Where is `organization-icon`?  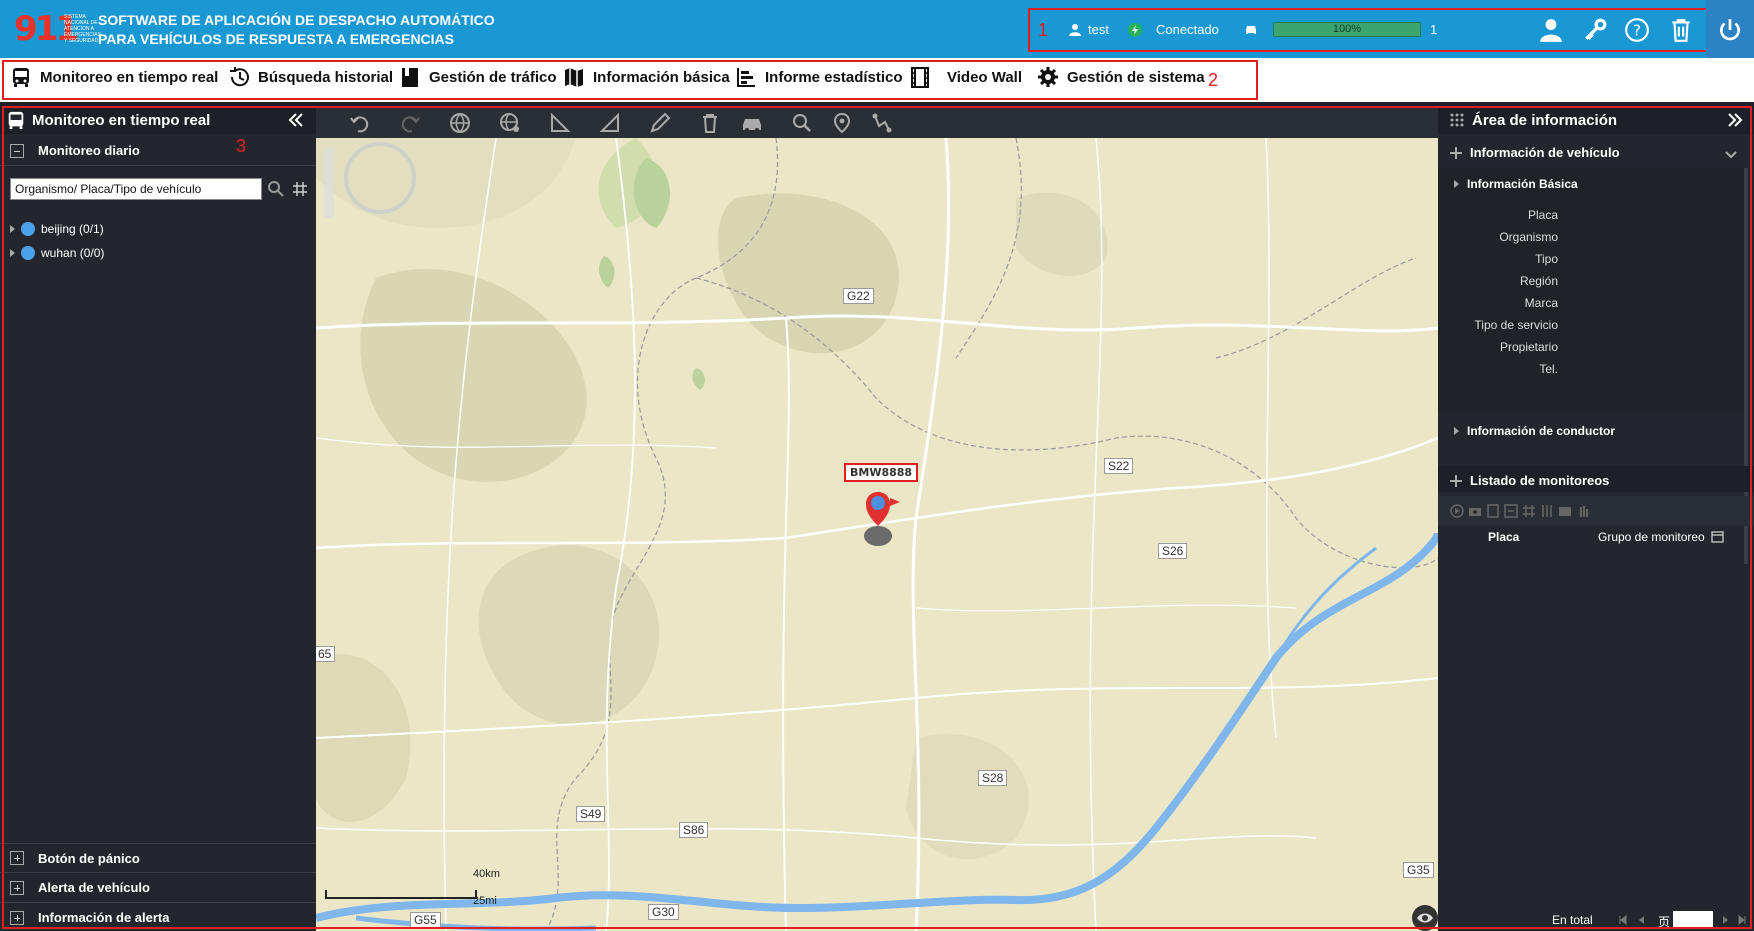 organization-icon is located at coordinates (28, 229).